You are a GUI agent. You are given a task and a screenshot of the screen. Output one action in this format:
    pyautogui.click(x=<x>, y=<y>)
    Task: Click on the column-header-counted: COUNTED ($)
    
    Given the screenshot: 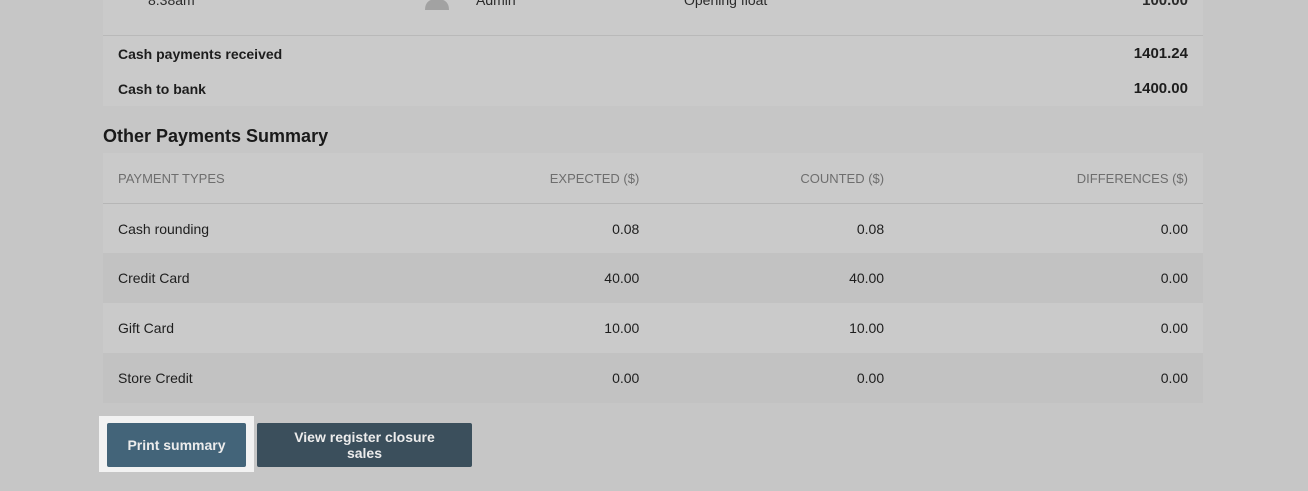 What is the action you would take?
    pyautogui.click(x=777, y=178)
    